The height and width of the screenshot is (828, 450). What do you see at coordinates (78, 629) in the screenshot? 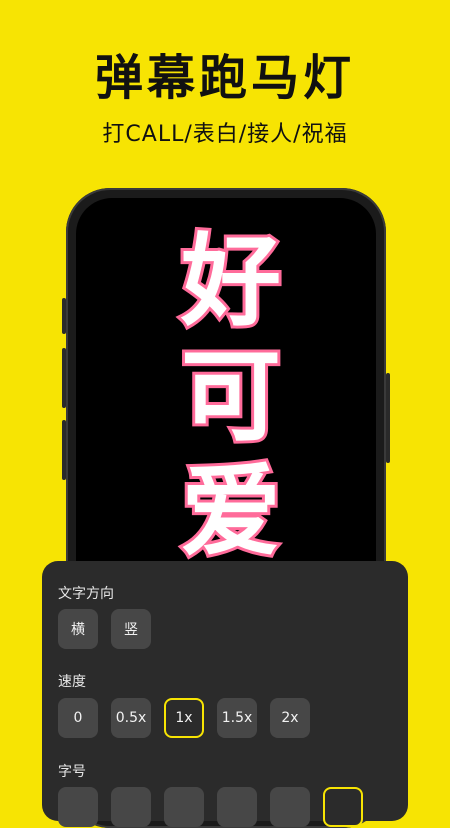
I see `direction-horizontal-button: 横` at bounding box center [78, 629].